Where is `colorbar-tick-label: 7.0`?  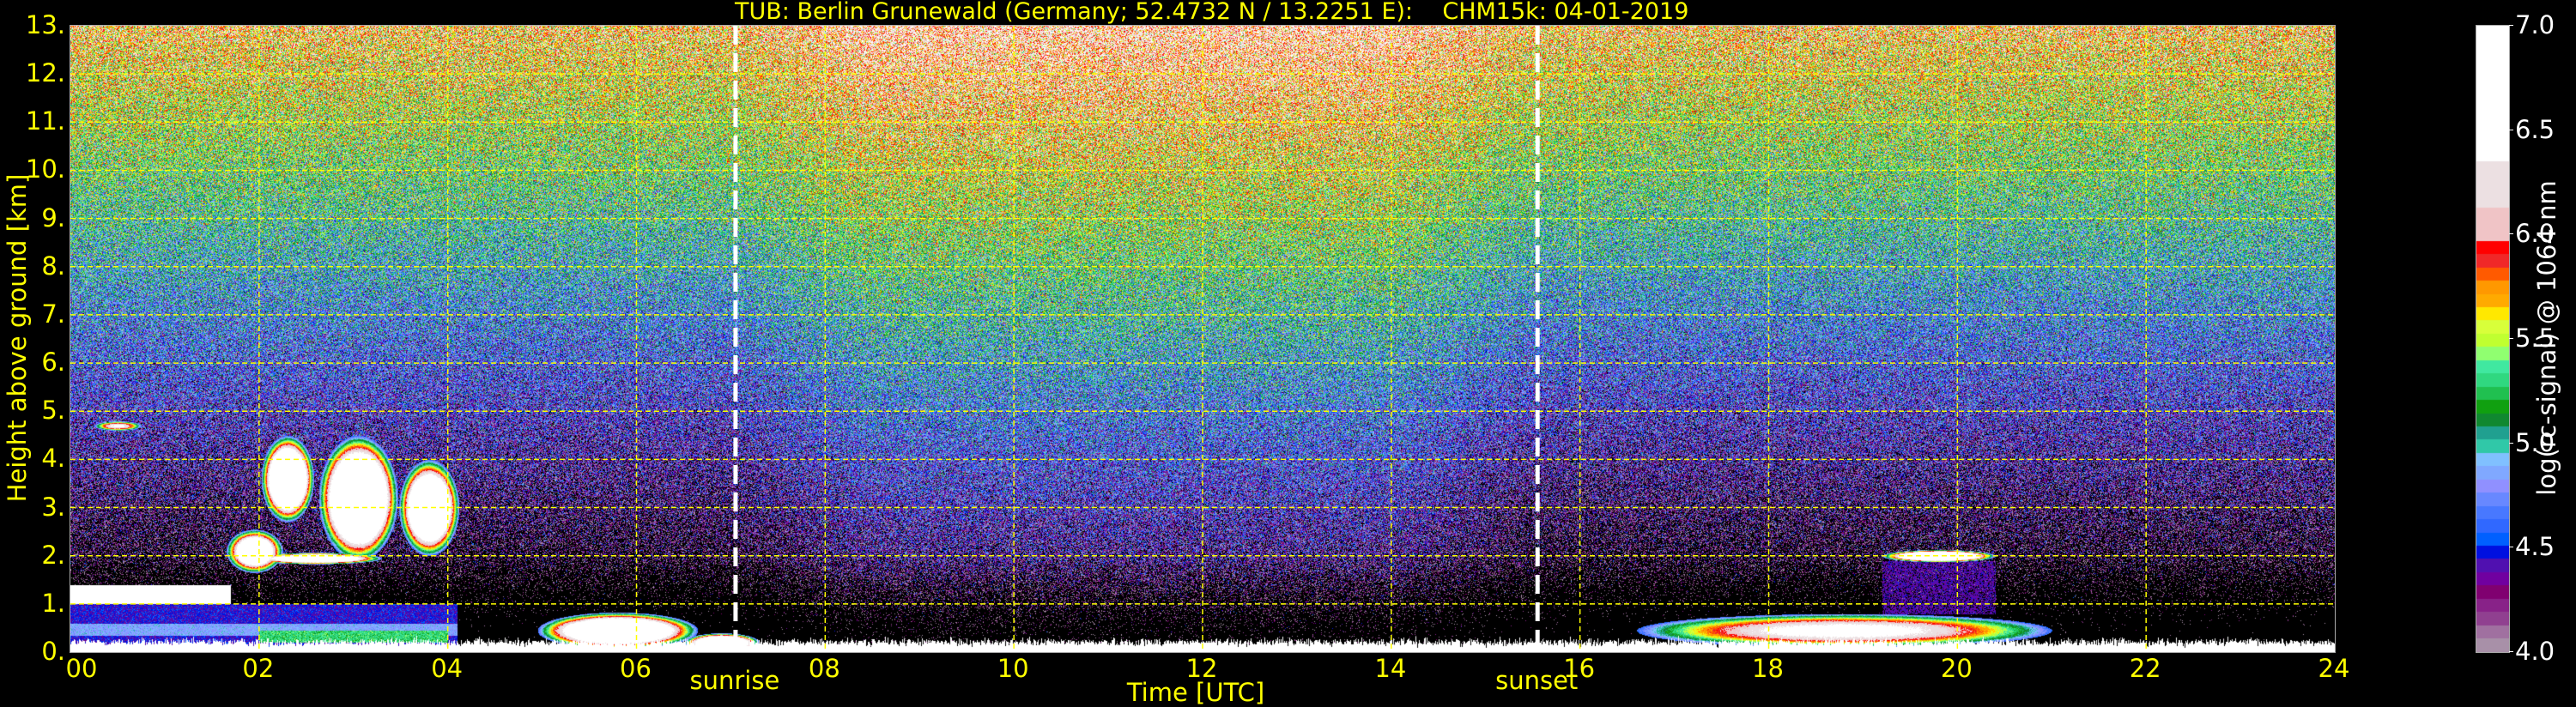 colorbar-tick-label: 7.0 is located at coordinates (2535, 24).